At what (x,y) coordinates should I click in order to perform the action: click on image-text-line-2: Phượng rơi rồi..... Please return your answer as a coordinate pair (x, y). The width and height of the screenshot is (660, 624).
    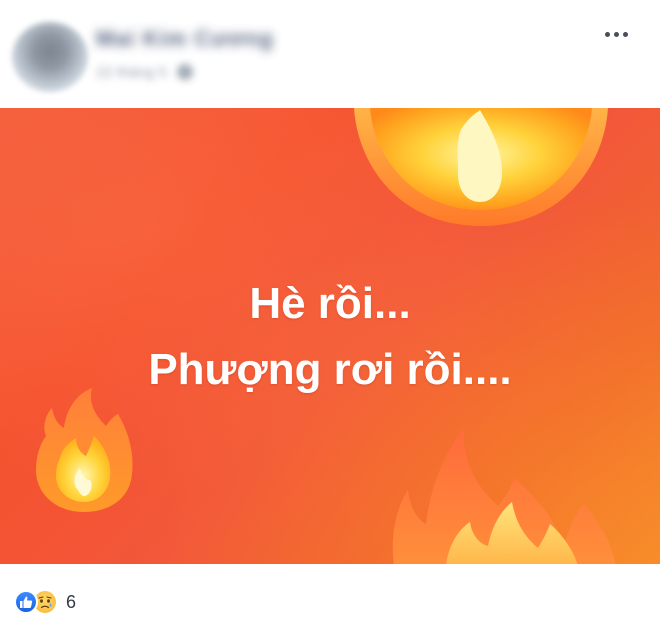
    Looking at the image, I should click on (330, 369).